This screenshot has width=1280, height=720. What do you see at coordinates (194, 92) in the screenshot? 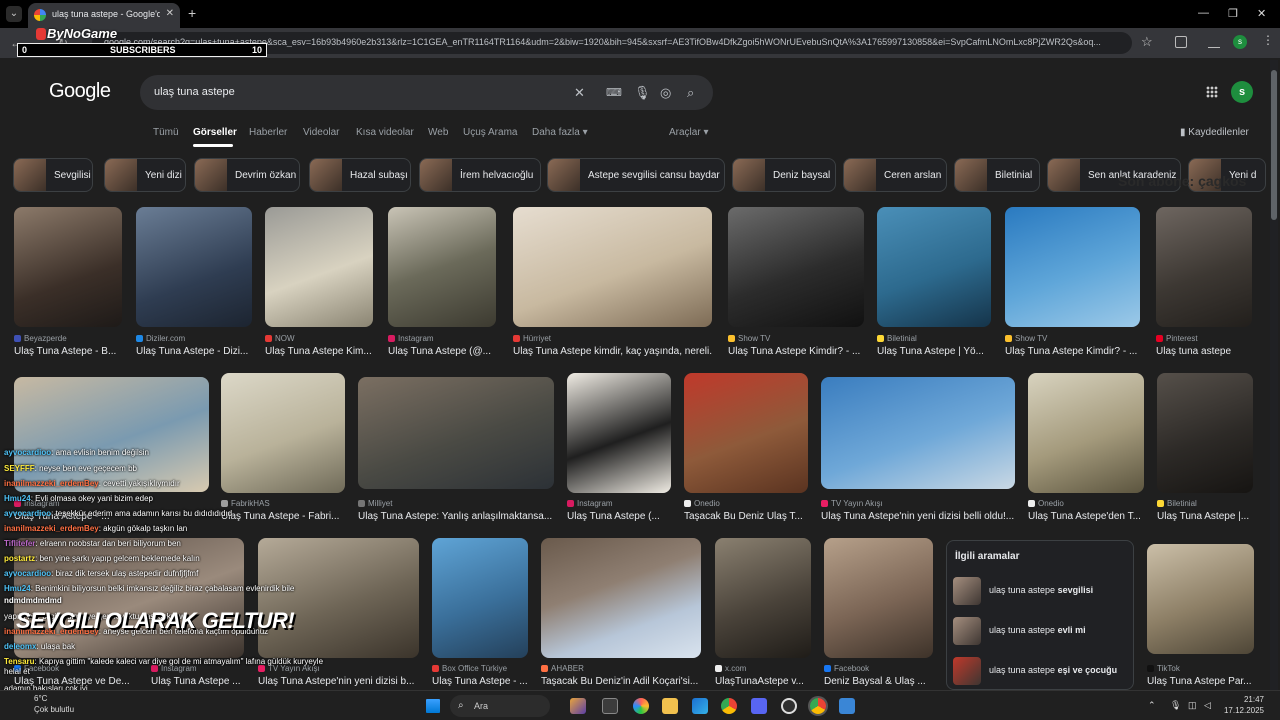
I see `search-input: ulaş tuna astepe` at bounding box center [194, 92].